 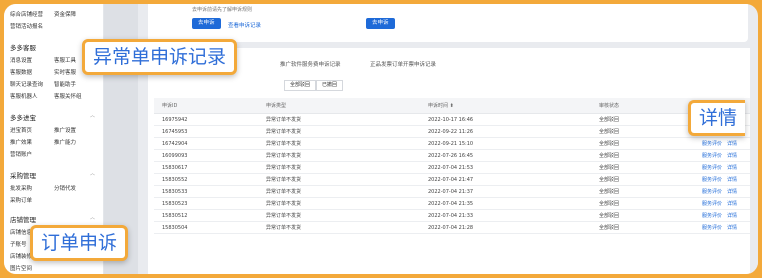 I want to click on header-appeal-time-label: 申诉时间, so click(x=438, y=106).